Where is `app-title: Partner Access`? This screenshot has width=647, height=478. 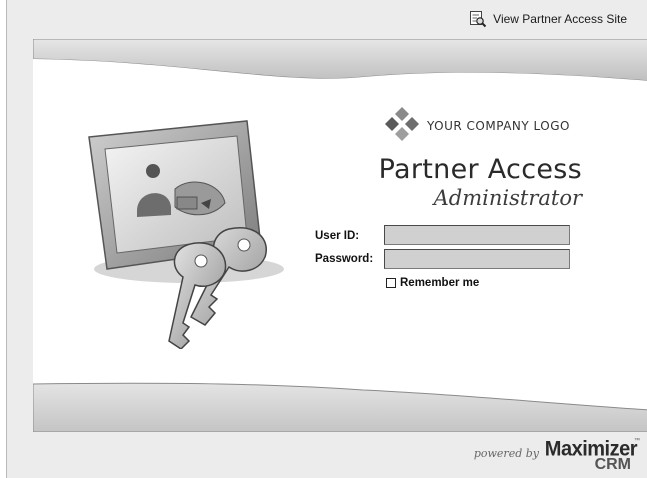
app-title: Partner Access is located at coordinates (480, 169).